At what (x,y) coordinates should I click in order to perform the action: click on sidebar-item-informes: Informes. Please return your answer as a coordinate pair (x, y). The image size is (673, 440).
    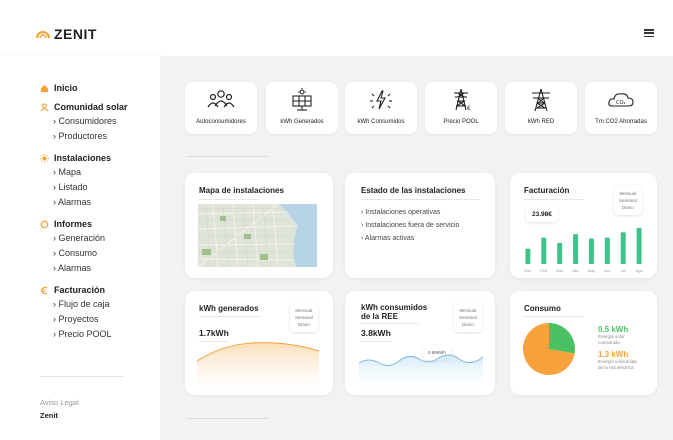
    Looking at the image, I should click on (72, 224).